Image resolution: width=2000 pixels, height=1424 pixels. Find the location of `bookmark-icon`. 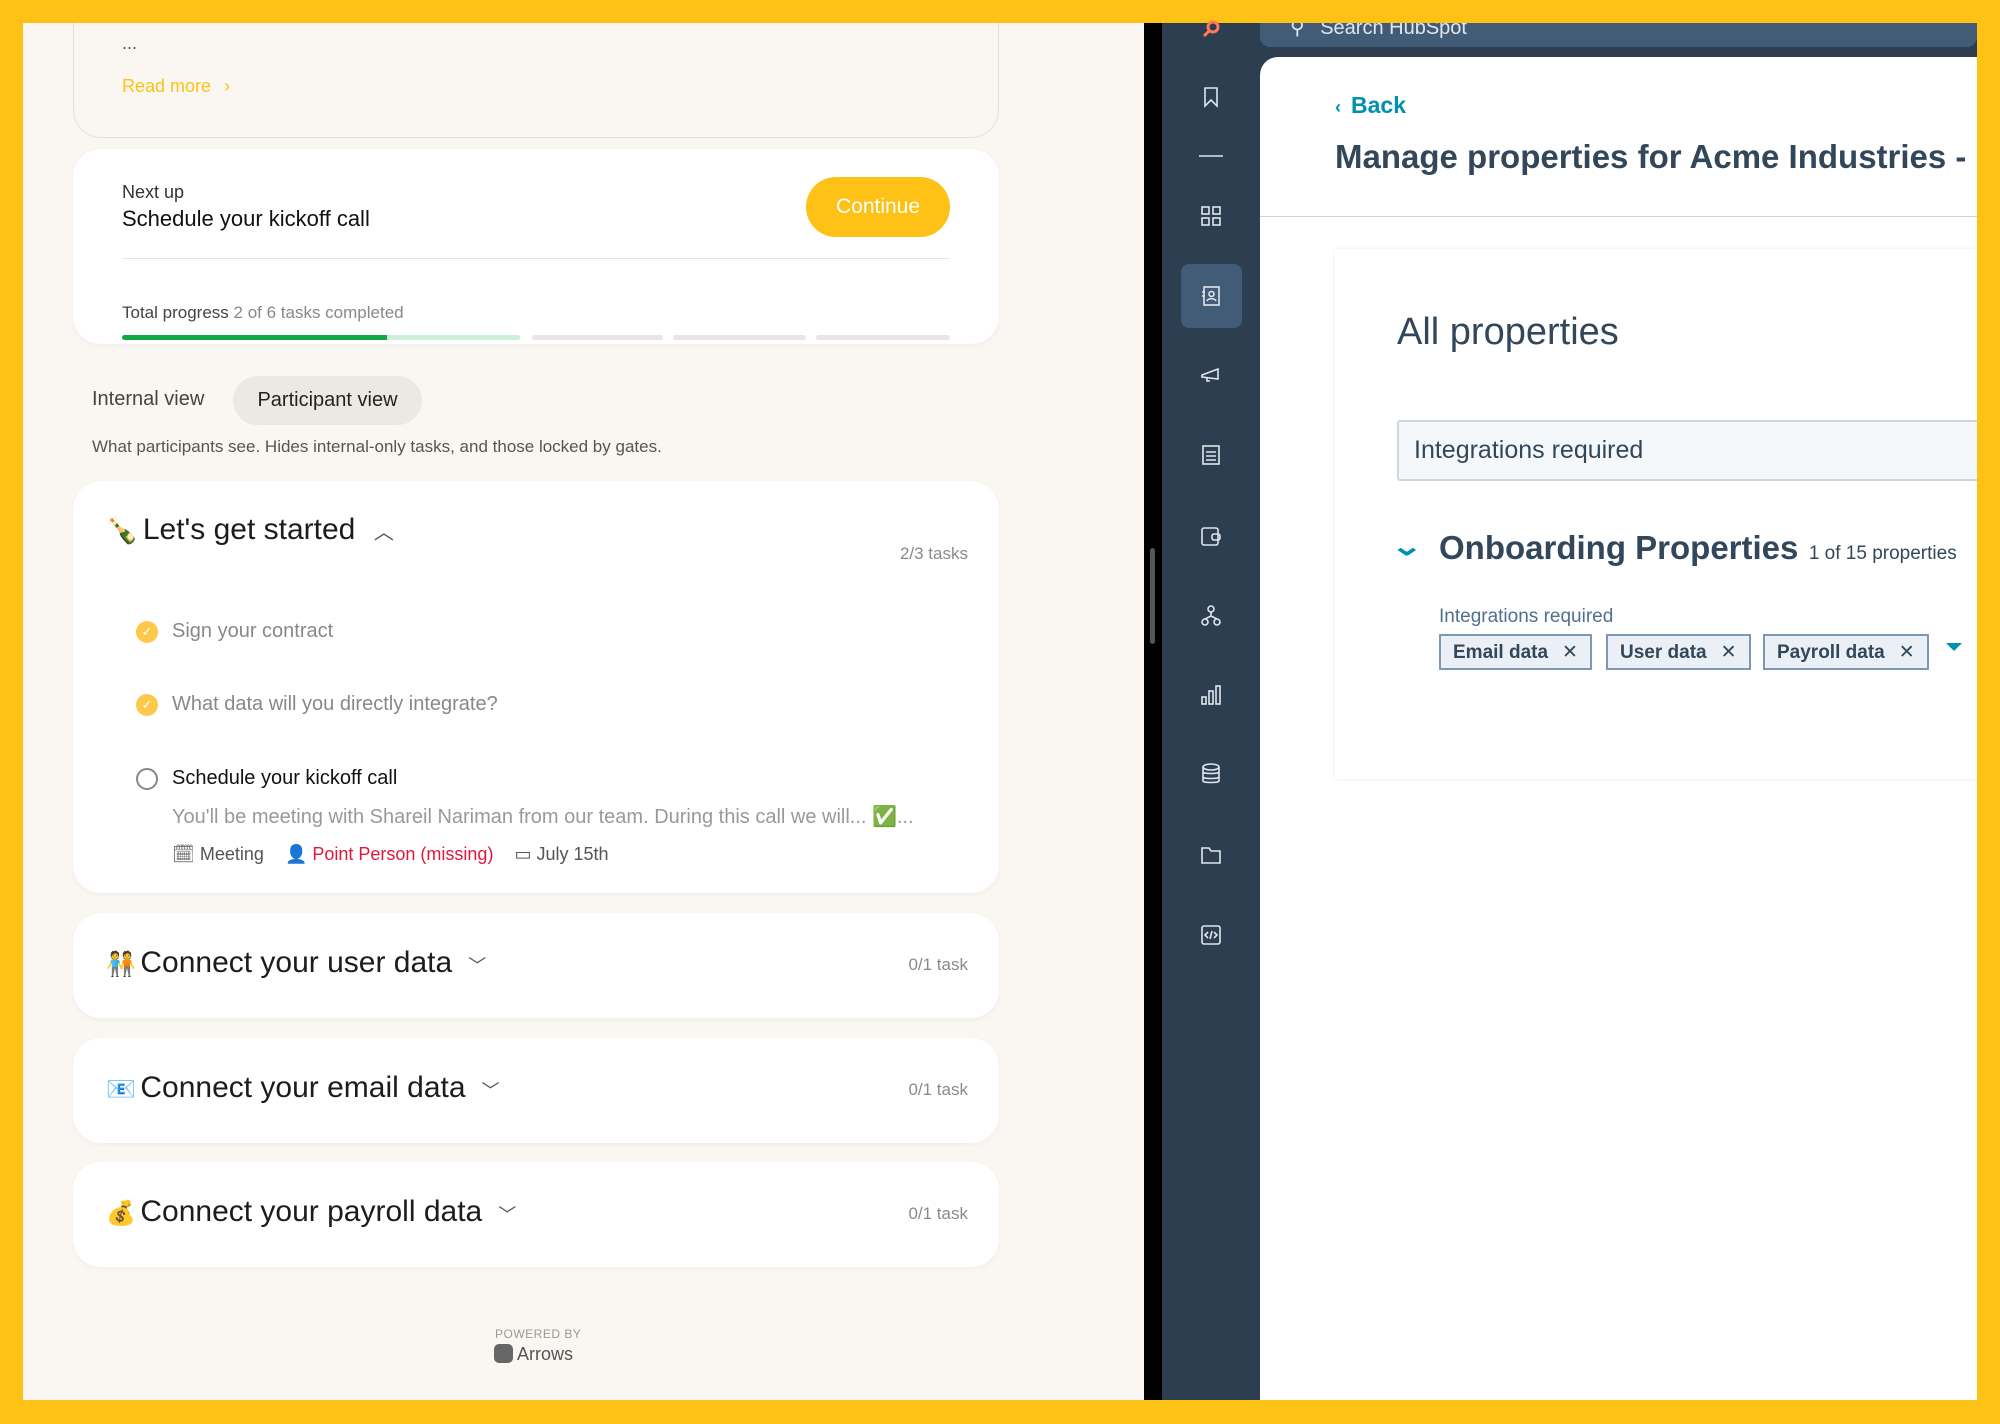

bookmark-icon is located at coordinates (1211, 97).